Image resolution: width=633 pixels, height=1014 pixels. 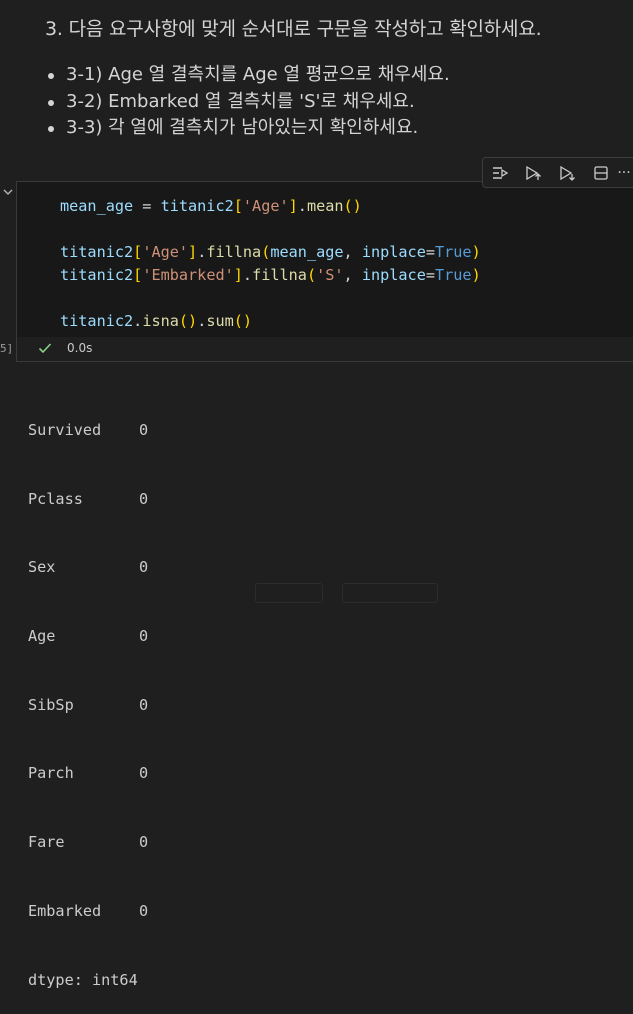 What do you see at coordinates (160, 320) in the screenshot?
I see `code-token: isna` at bounding box center [160, 320].